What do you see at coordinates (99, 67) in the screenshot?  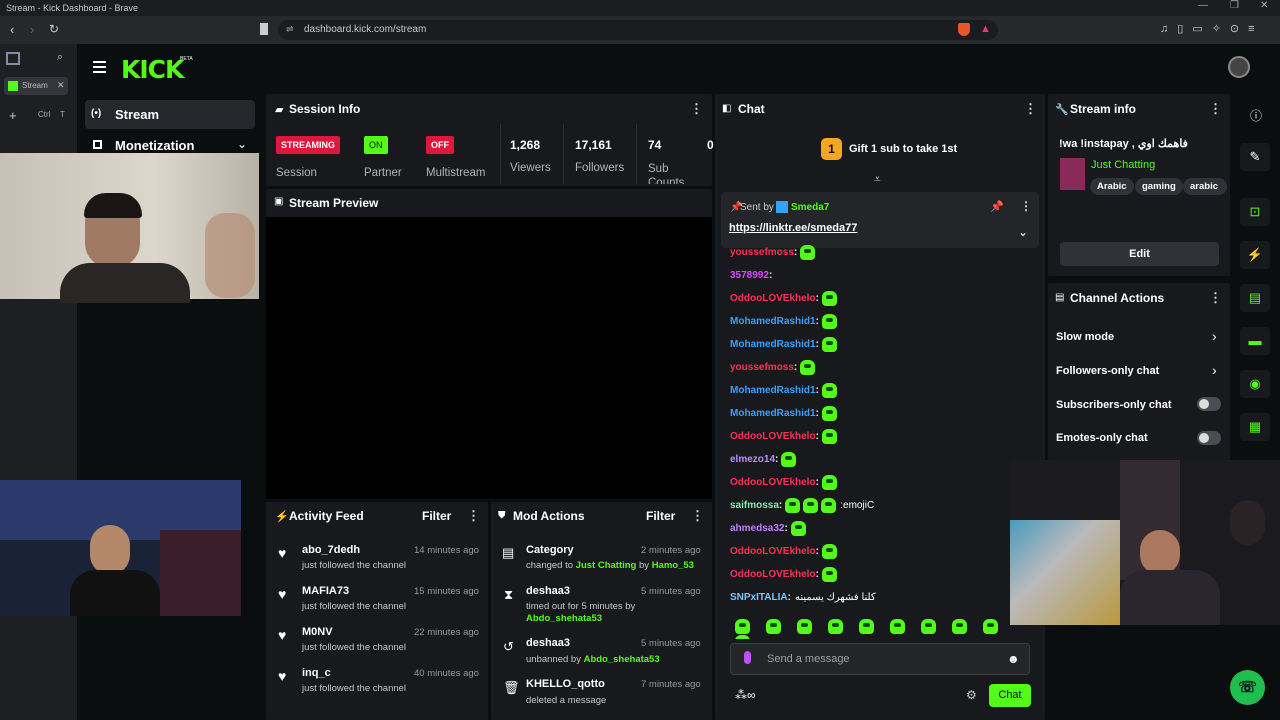 I see `menu-icon` at bounding box center [99, 67].